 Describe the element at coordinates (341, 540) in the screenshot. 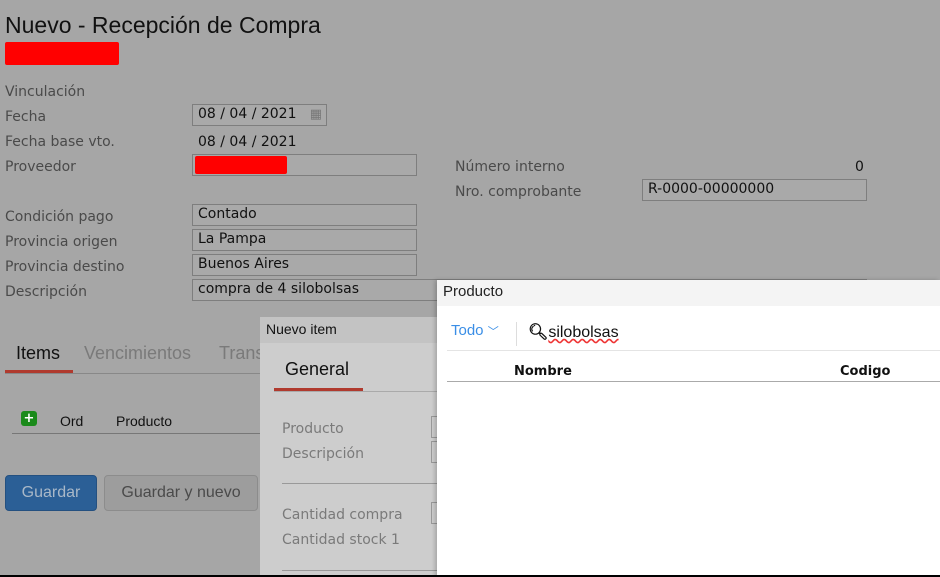

I see `cantidad-stock-label: Cantidad stock 1` at that location.